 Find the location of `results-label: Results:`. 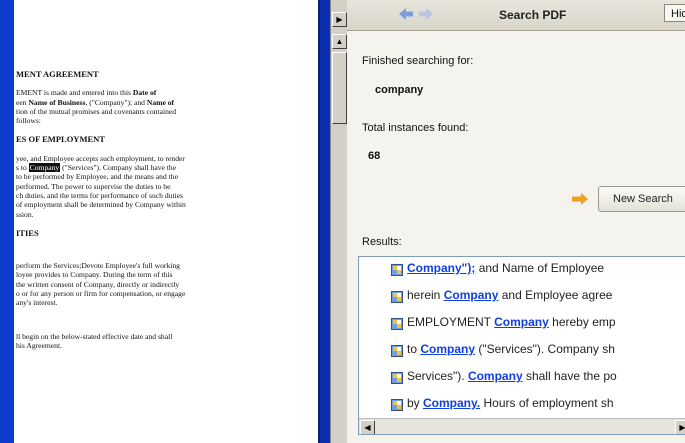

results-label: Results: is located at coordinates (382, 242).